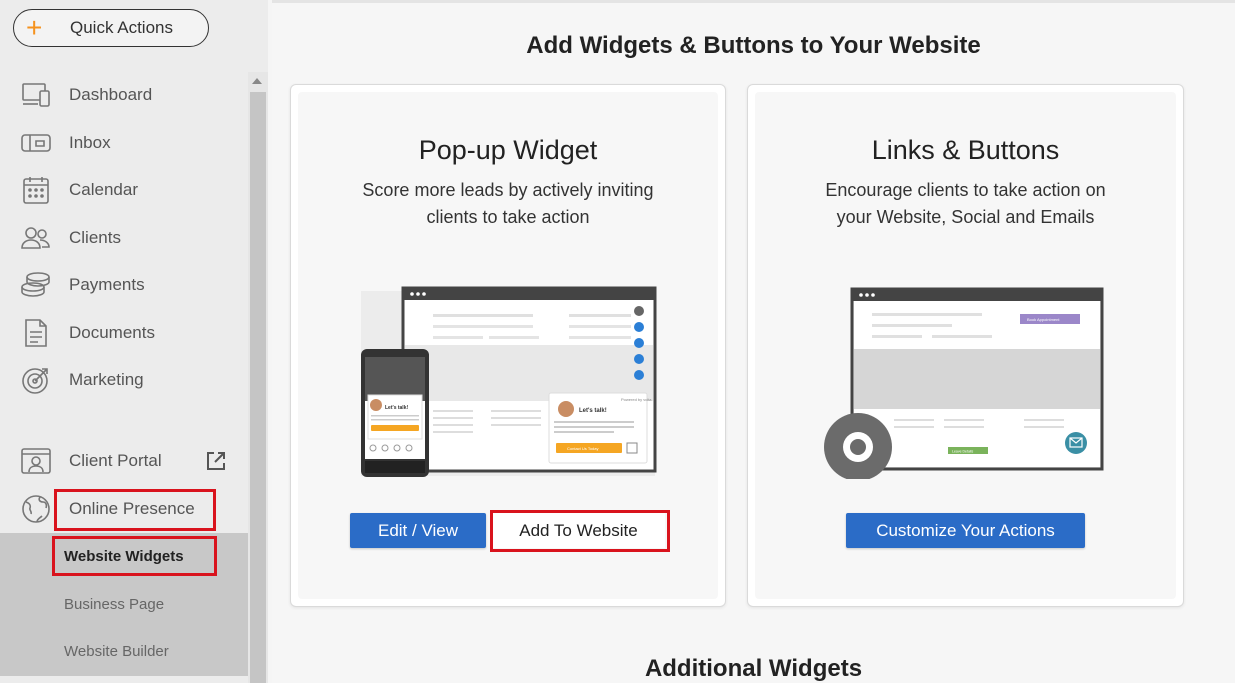  What do you see at coordinates (111, 94) in the screenshot?
I see `sidebar-item-label: Dashboard` at bounding box center [111, 94].